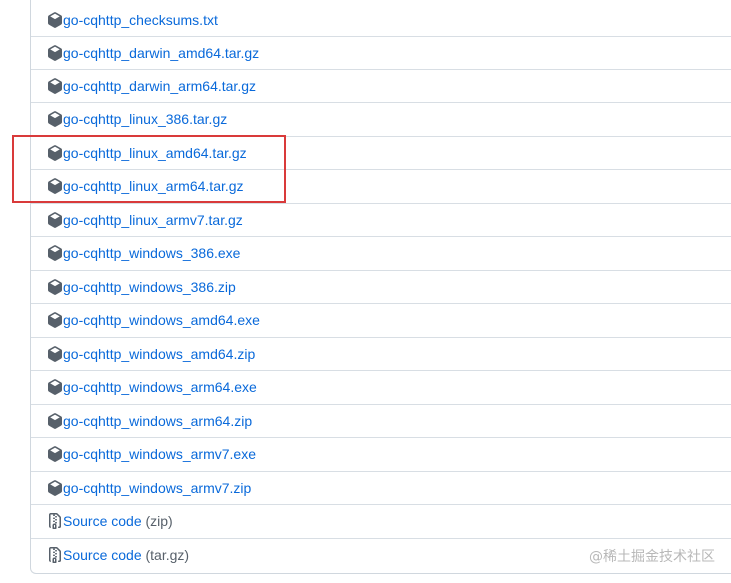 Image resolution: width=731 pixels, height=583 pixels. Describe the element at coordinates (381, 52) in the screenshot. I see `asset-row: go-cqhttp_darwin_amd64.tar.gz` at that location.